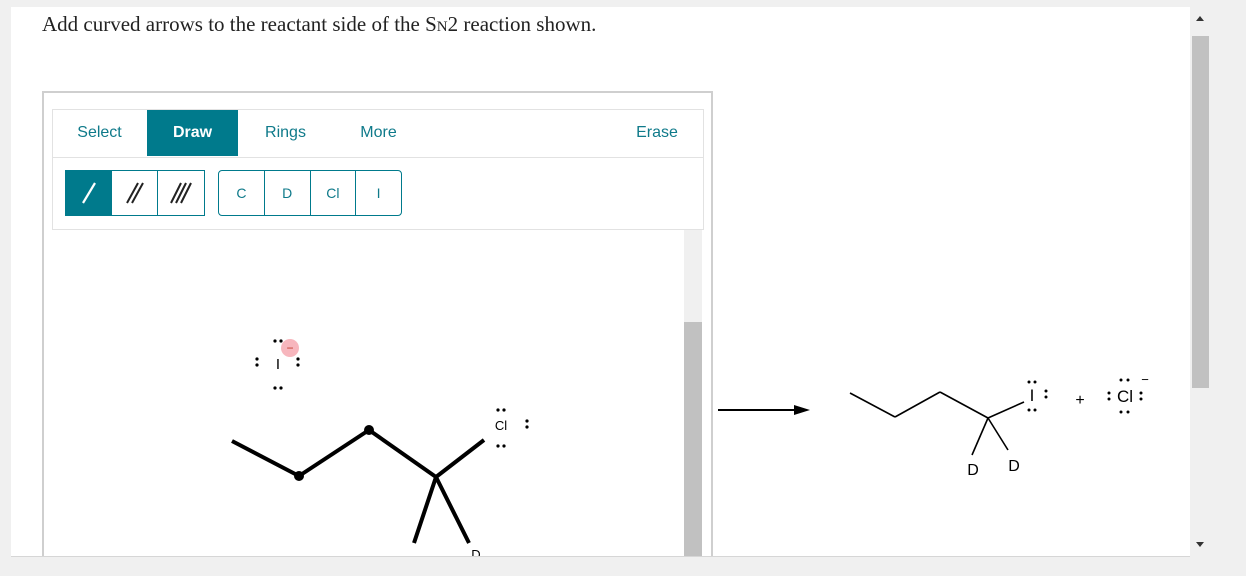 The height and width of the screenshot is (576, 1246). Describe the element at coordinates (1200, 212) in the screenshot. I see `page-scrollbar-thumb` at that location.